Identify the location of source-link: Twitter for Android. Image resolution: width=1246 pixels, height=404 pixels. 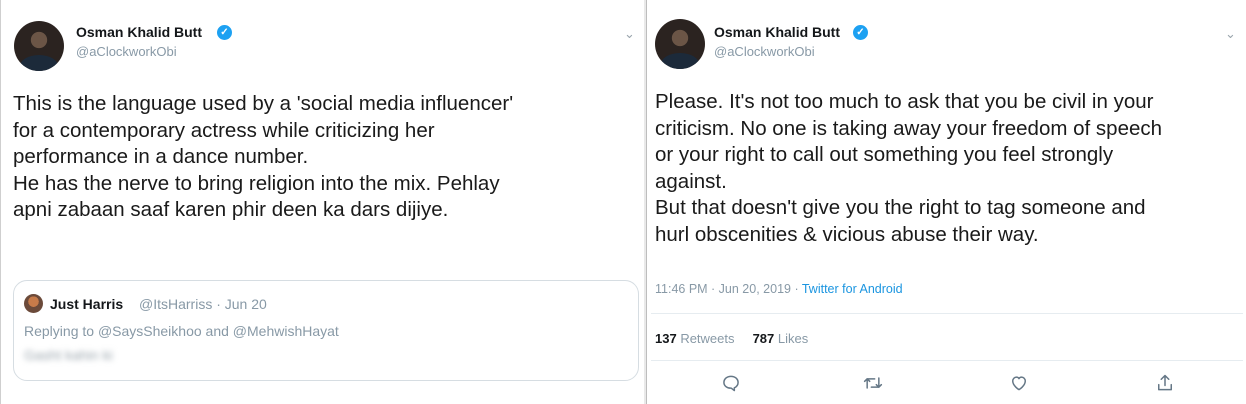
(852, 289).